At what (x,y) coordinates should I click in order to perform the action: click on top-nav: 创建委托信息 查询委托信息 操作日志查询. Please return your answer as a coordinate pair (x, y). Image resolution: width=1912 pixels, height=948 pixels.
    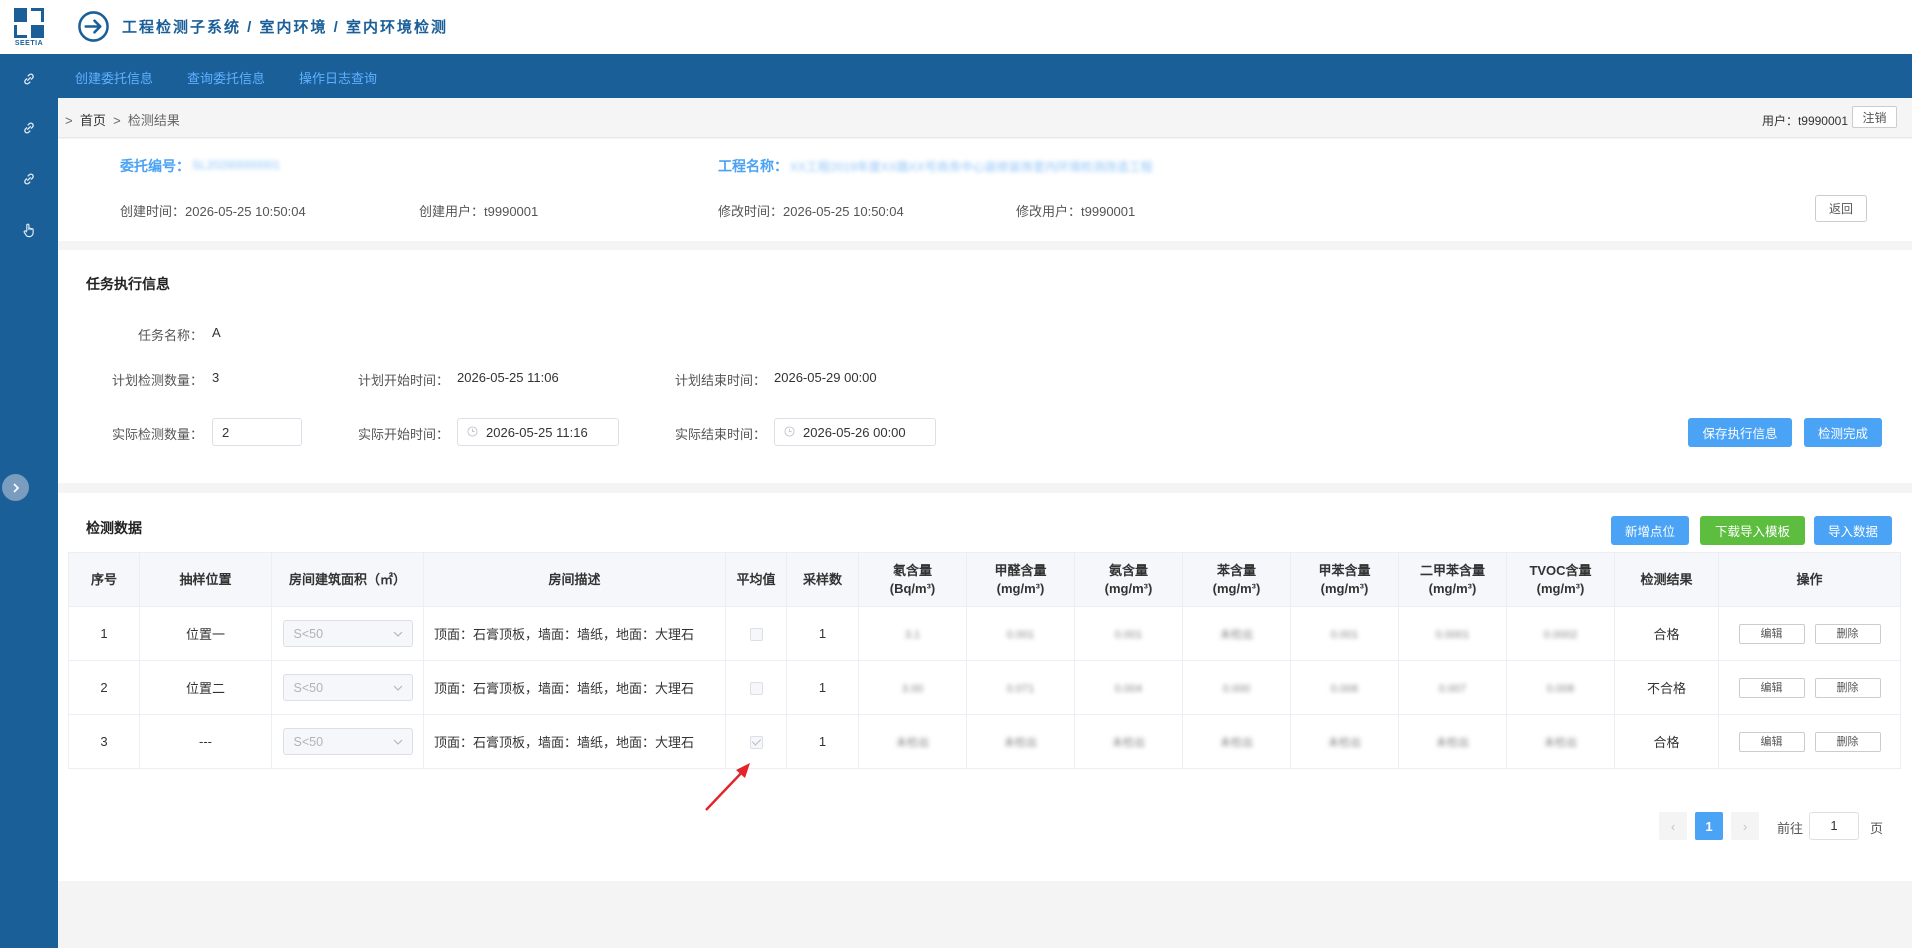
    Looking at the image, I should click on (985, 76).